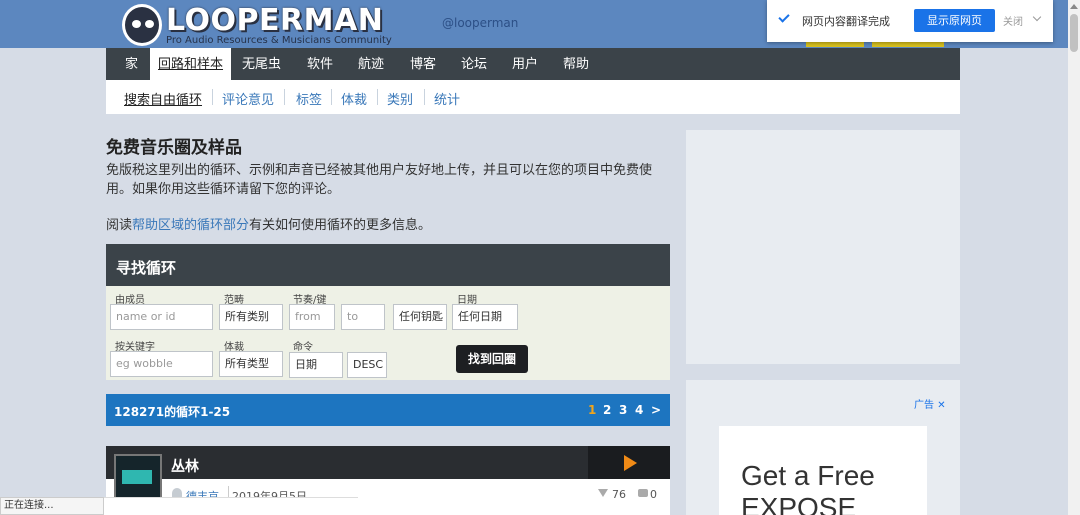 The image size is (1080, 515). Describe the element at coordinates (808, 475) in the screenshot. I see `ad-headline-line1: Get a Free` at that location.